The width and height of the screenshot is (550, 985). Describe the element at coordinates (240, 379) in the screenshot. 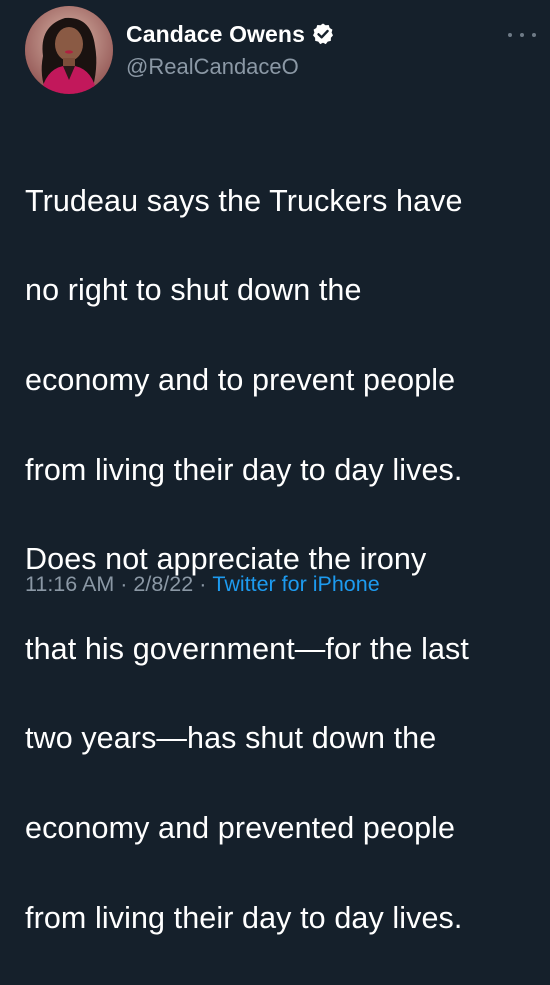

I see `tweet-text-line: economy and to prevent people` at that location.